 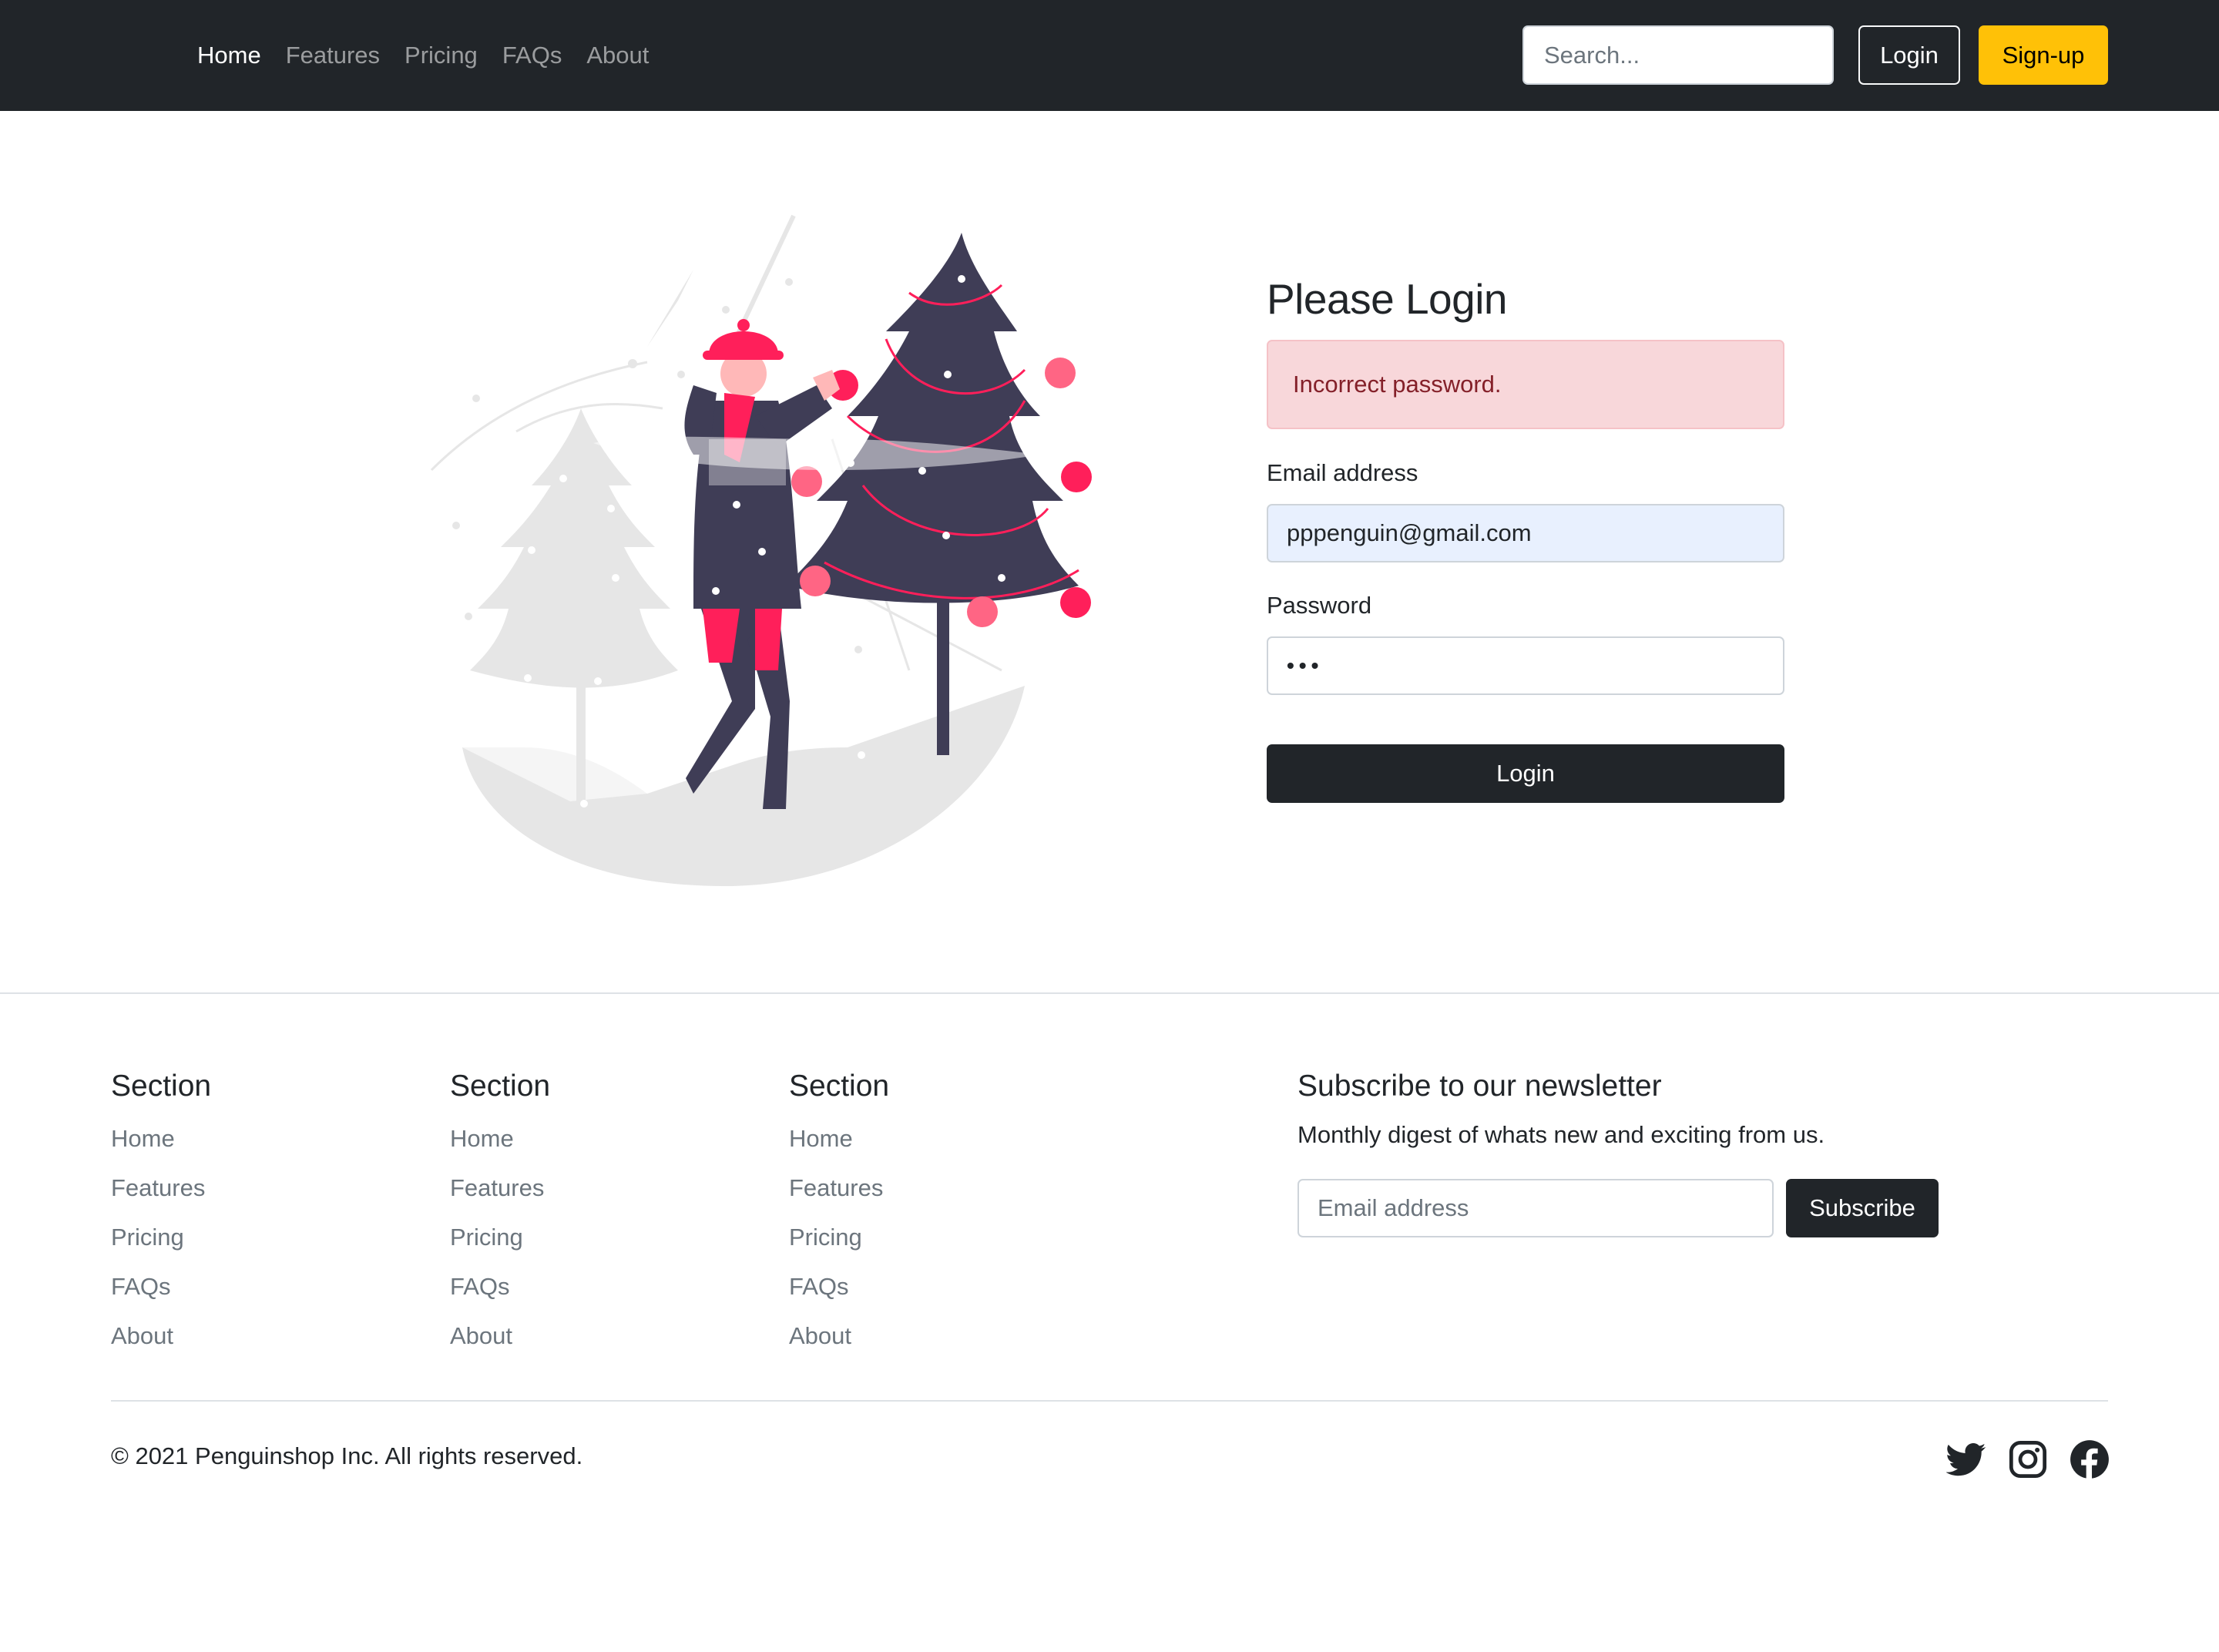 What do you see at coordinates (2044, 55) in the screenshot?
I see `nav-signup-button: Sign-up` at bounding box center [2044, 55].